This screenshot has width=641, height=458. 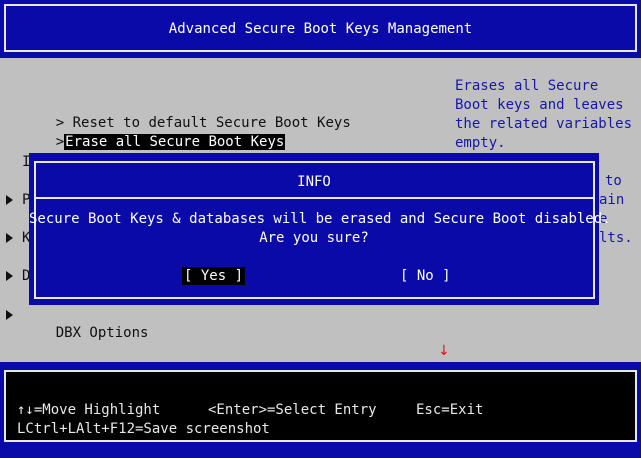 I want to click on dialog-title: INFO, so click(x=314, y=182).